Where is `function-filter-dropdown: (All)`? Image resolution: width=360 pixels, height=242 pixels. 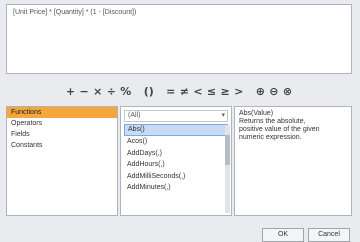 function-filter-dropdown: (All) is located at coordinates (176, 116).